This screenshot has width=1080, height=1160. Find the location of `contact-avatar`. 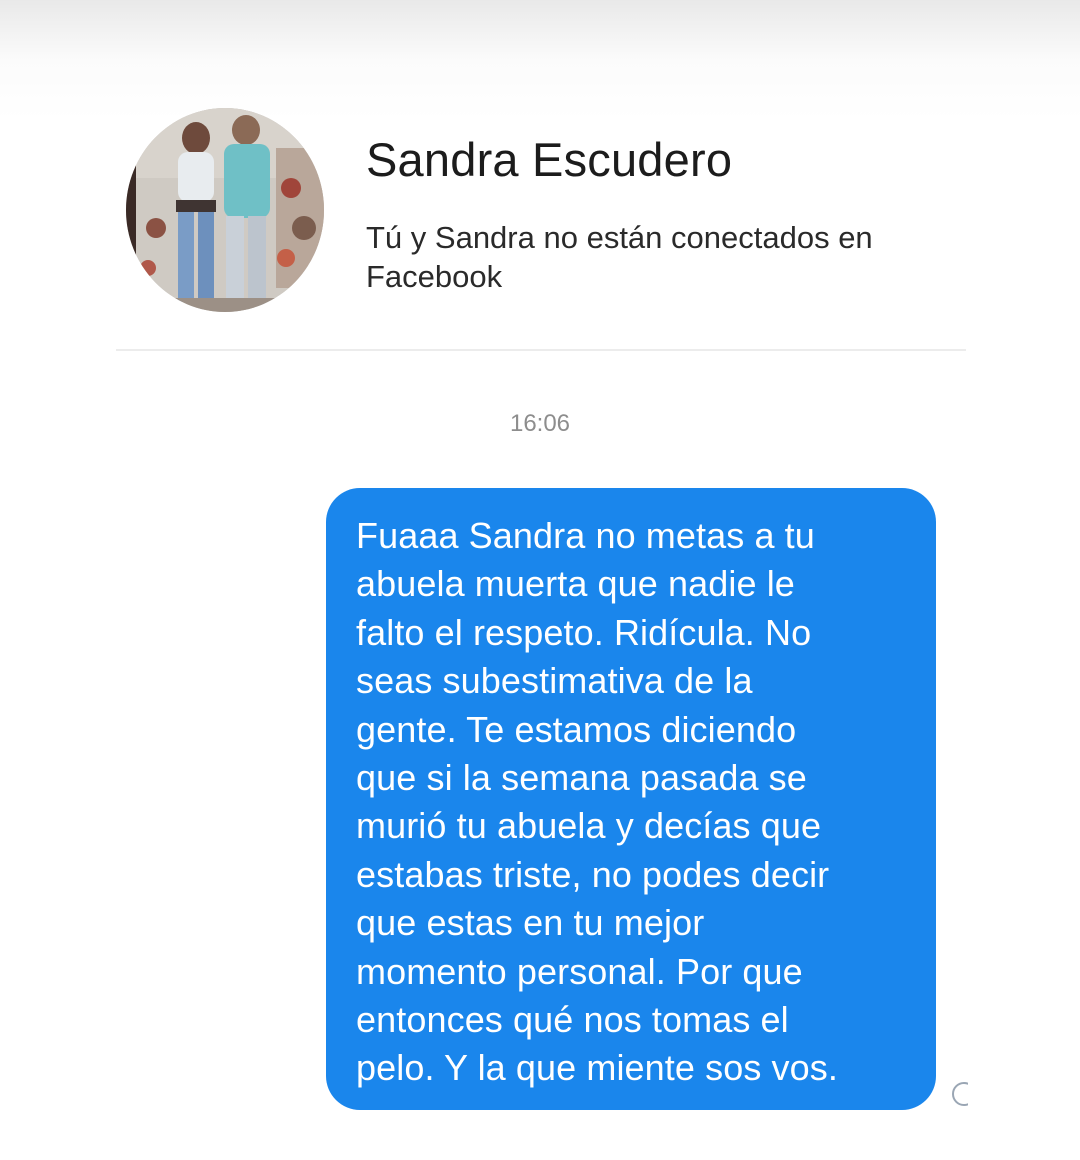

contact-avatar is located at coordinates (225, 210).